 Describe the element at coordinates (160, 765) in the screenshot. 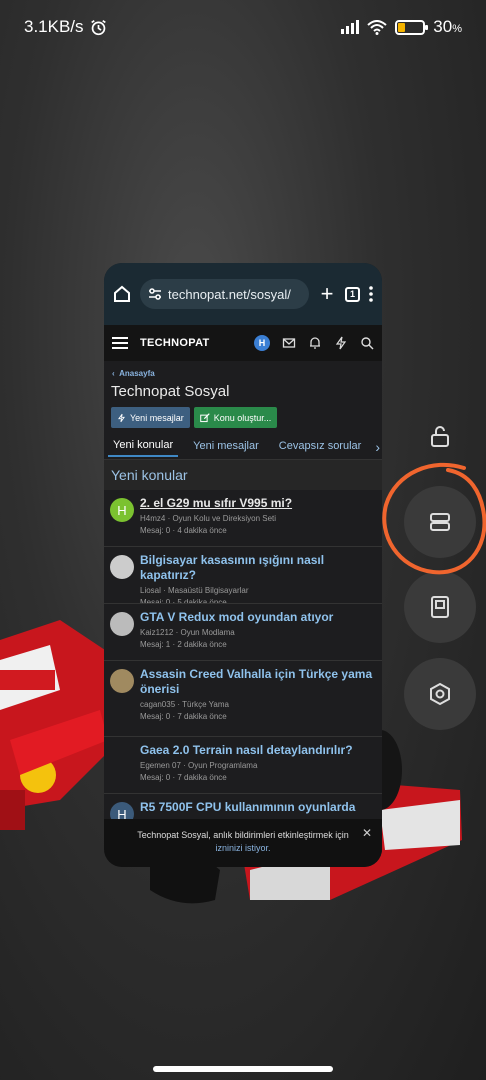

I see `thread-author: Egemen 07` at that location.